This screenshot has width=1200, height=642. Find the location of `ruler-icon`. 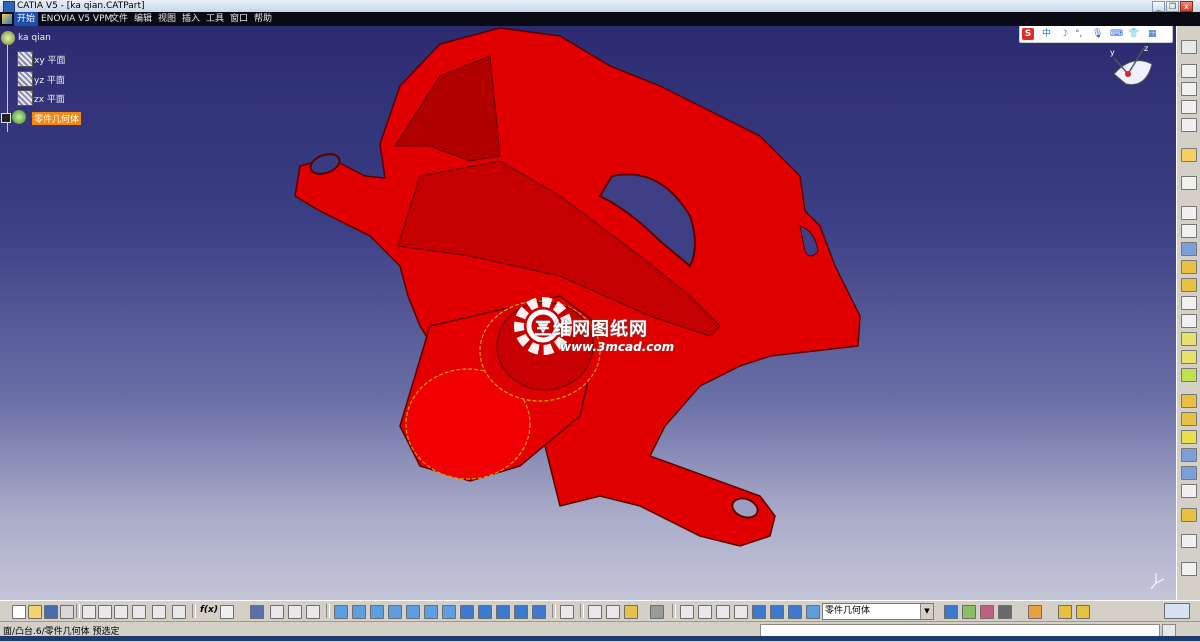

ruler-icon is located at coordinates (657, 612).